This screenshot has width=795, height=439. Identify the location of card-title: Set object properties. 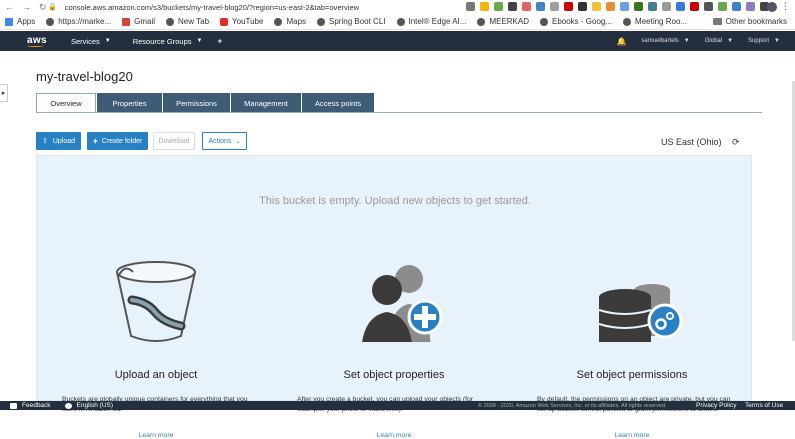
(394, 375).